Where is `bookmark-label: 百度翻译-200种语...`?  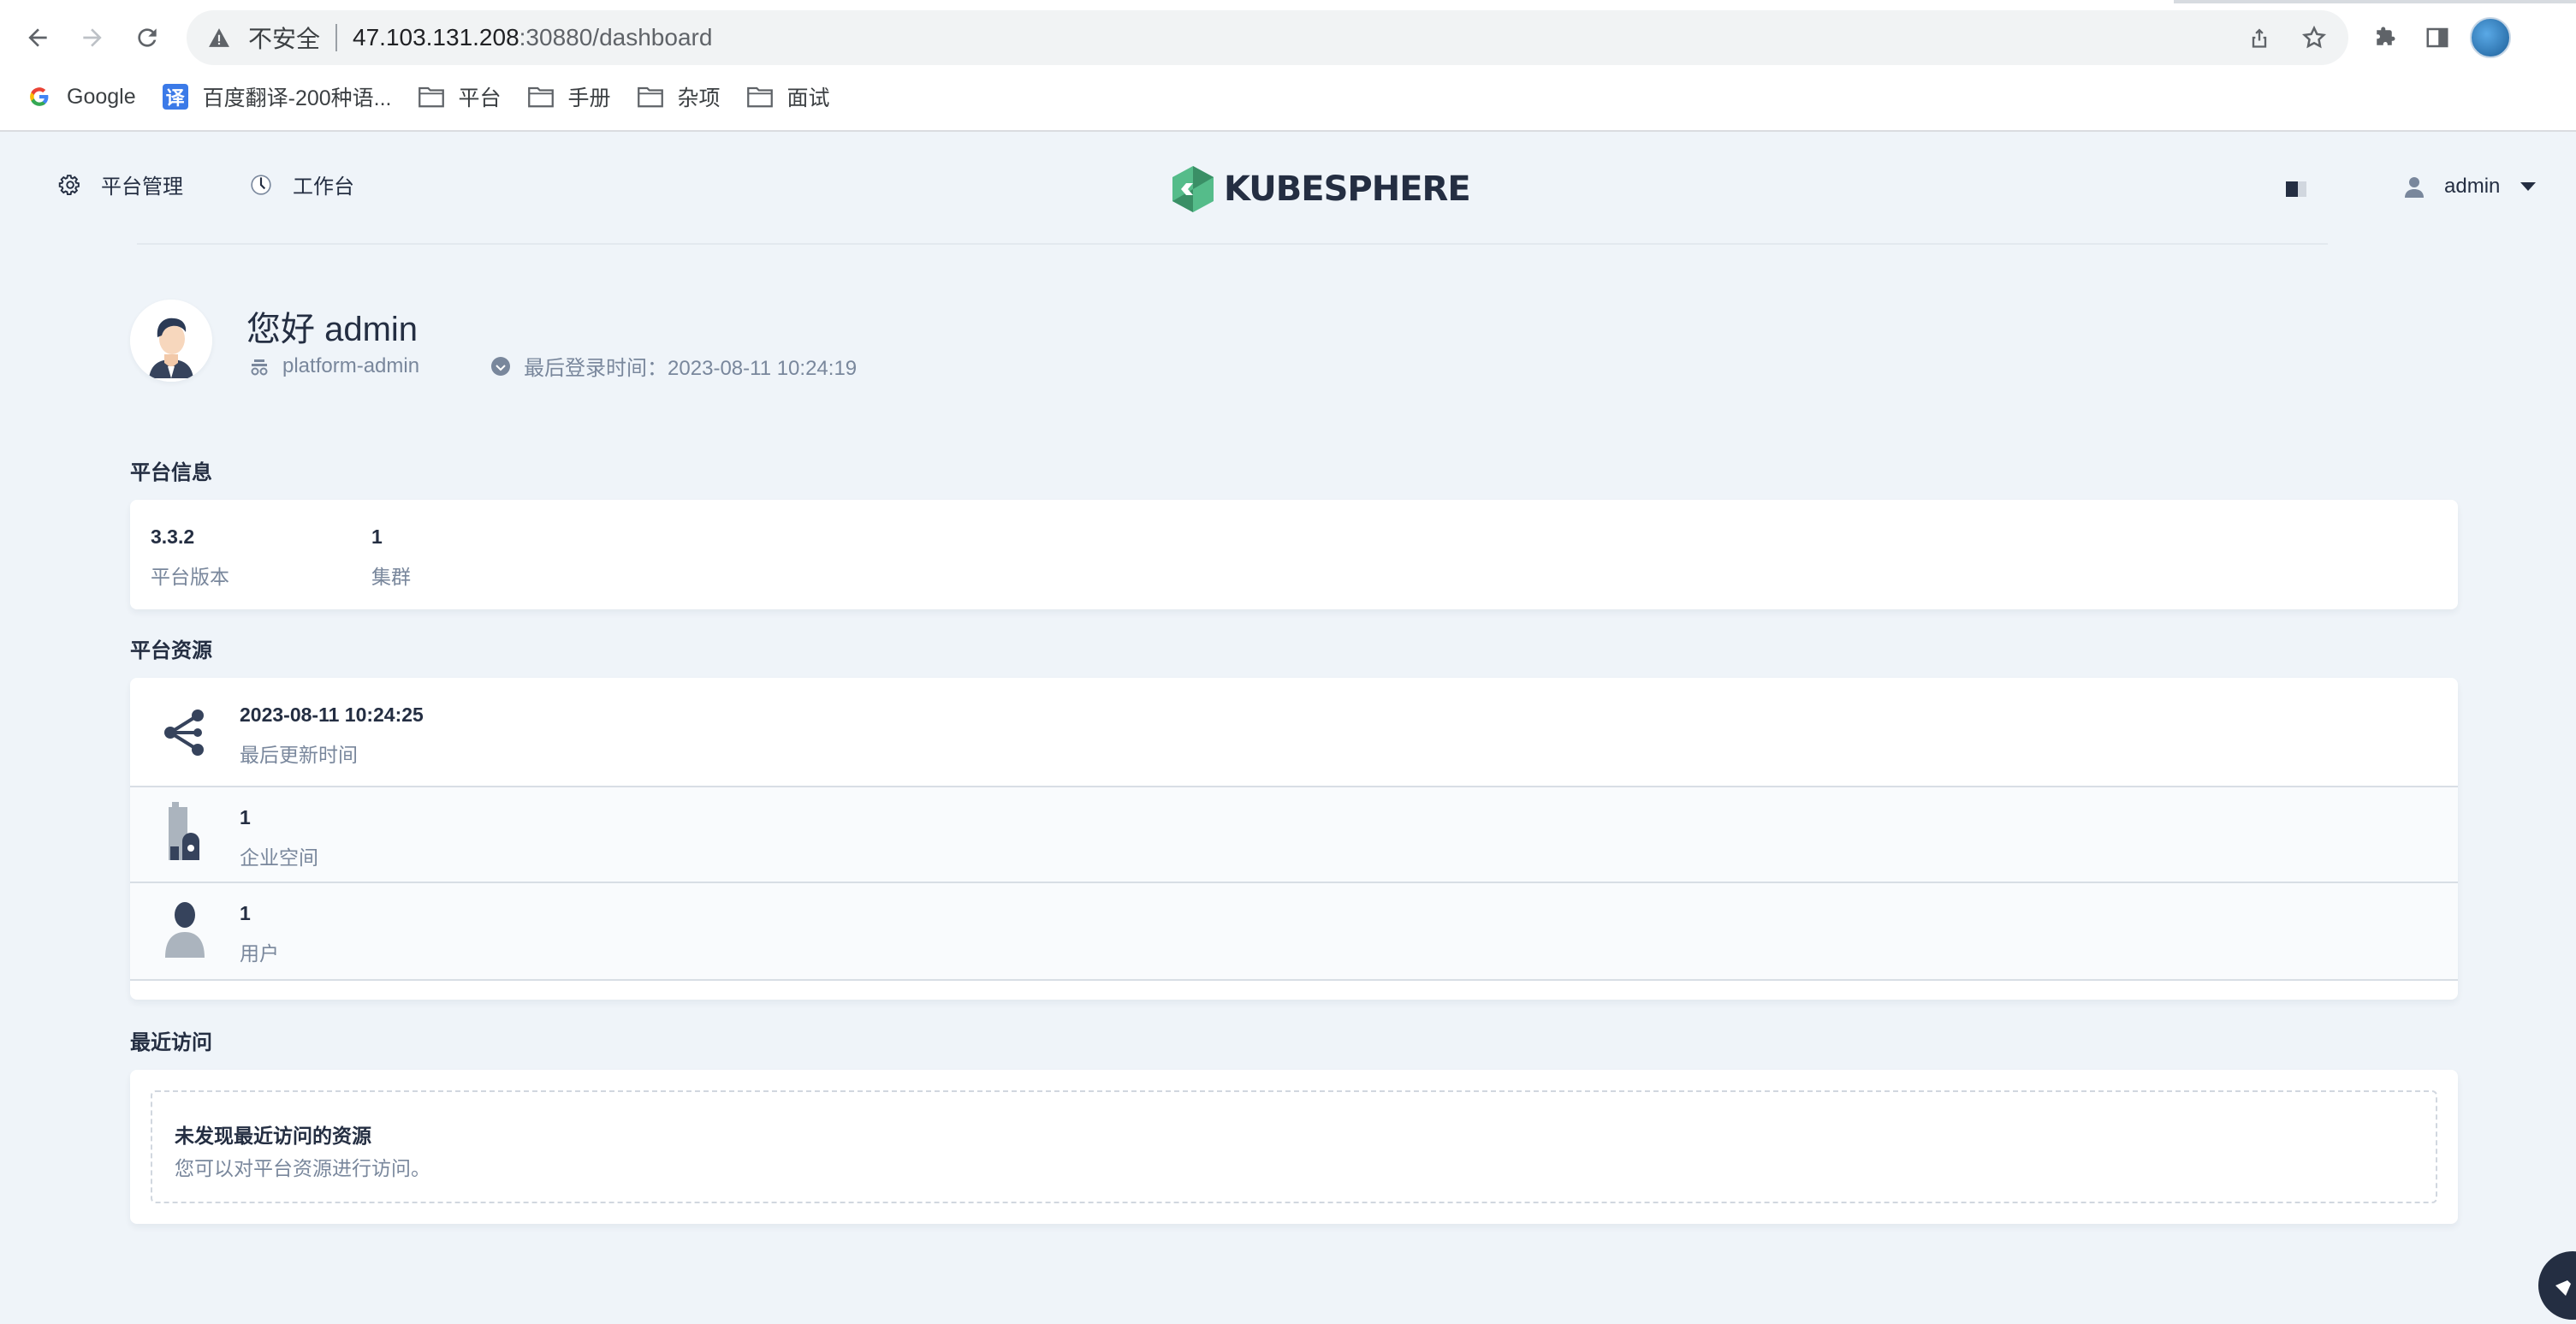
bookmark-label: 百度翻译-200种语... is located at coordinates (297, 98).